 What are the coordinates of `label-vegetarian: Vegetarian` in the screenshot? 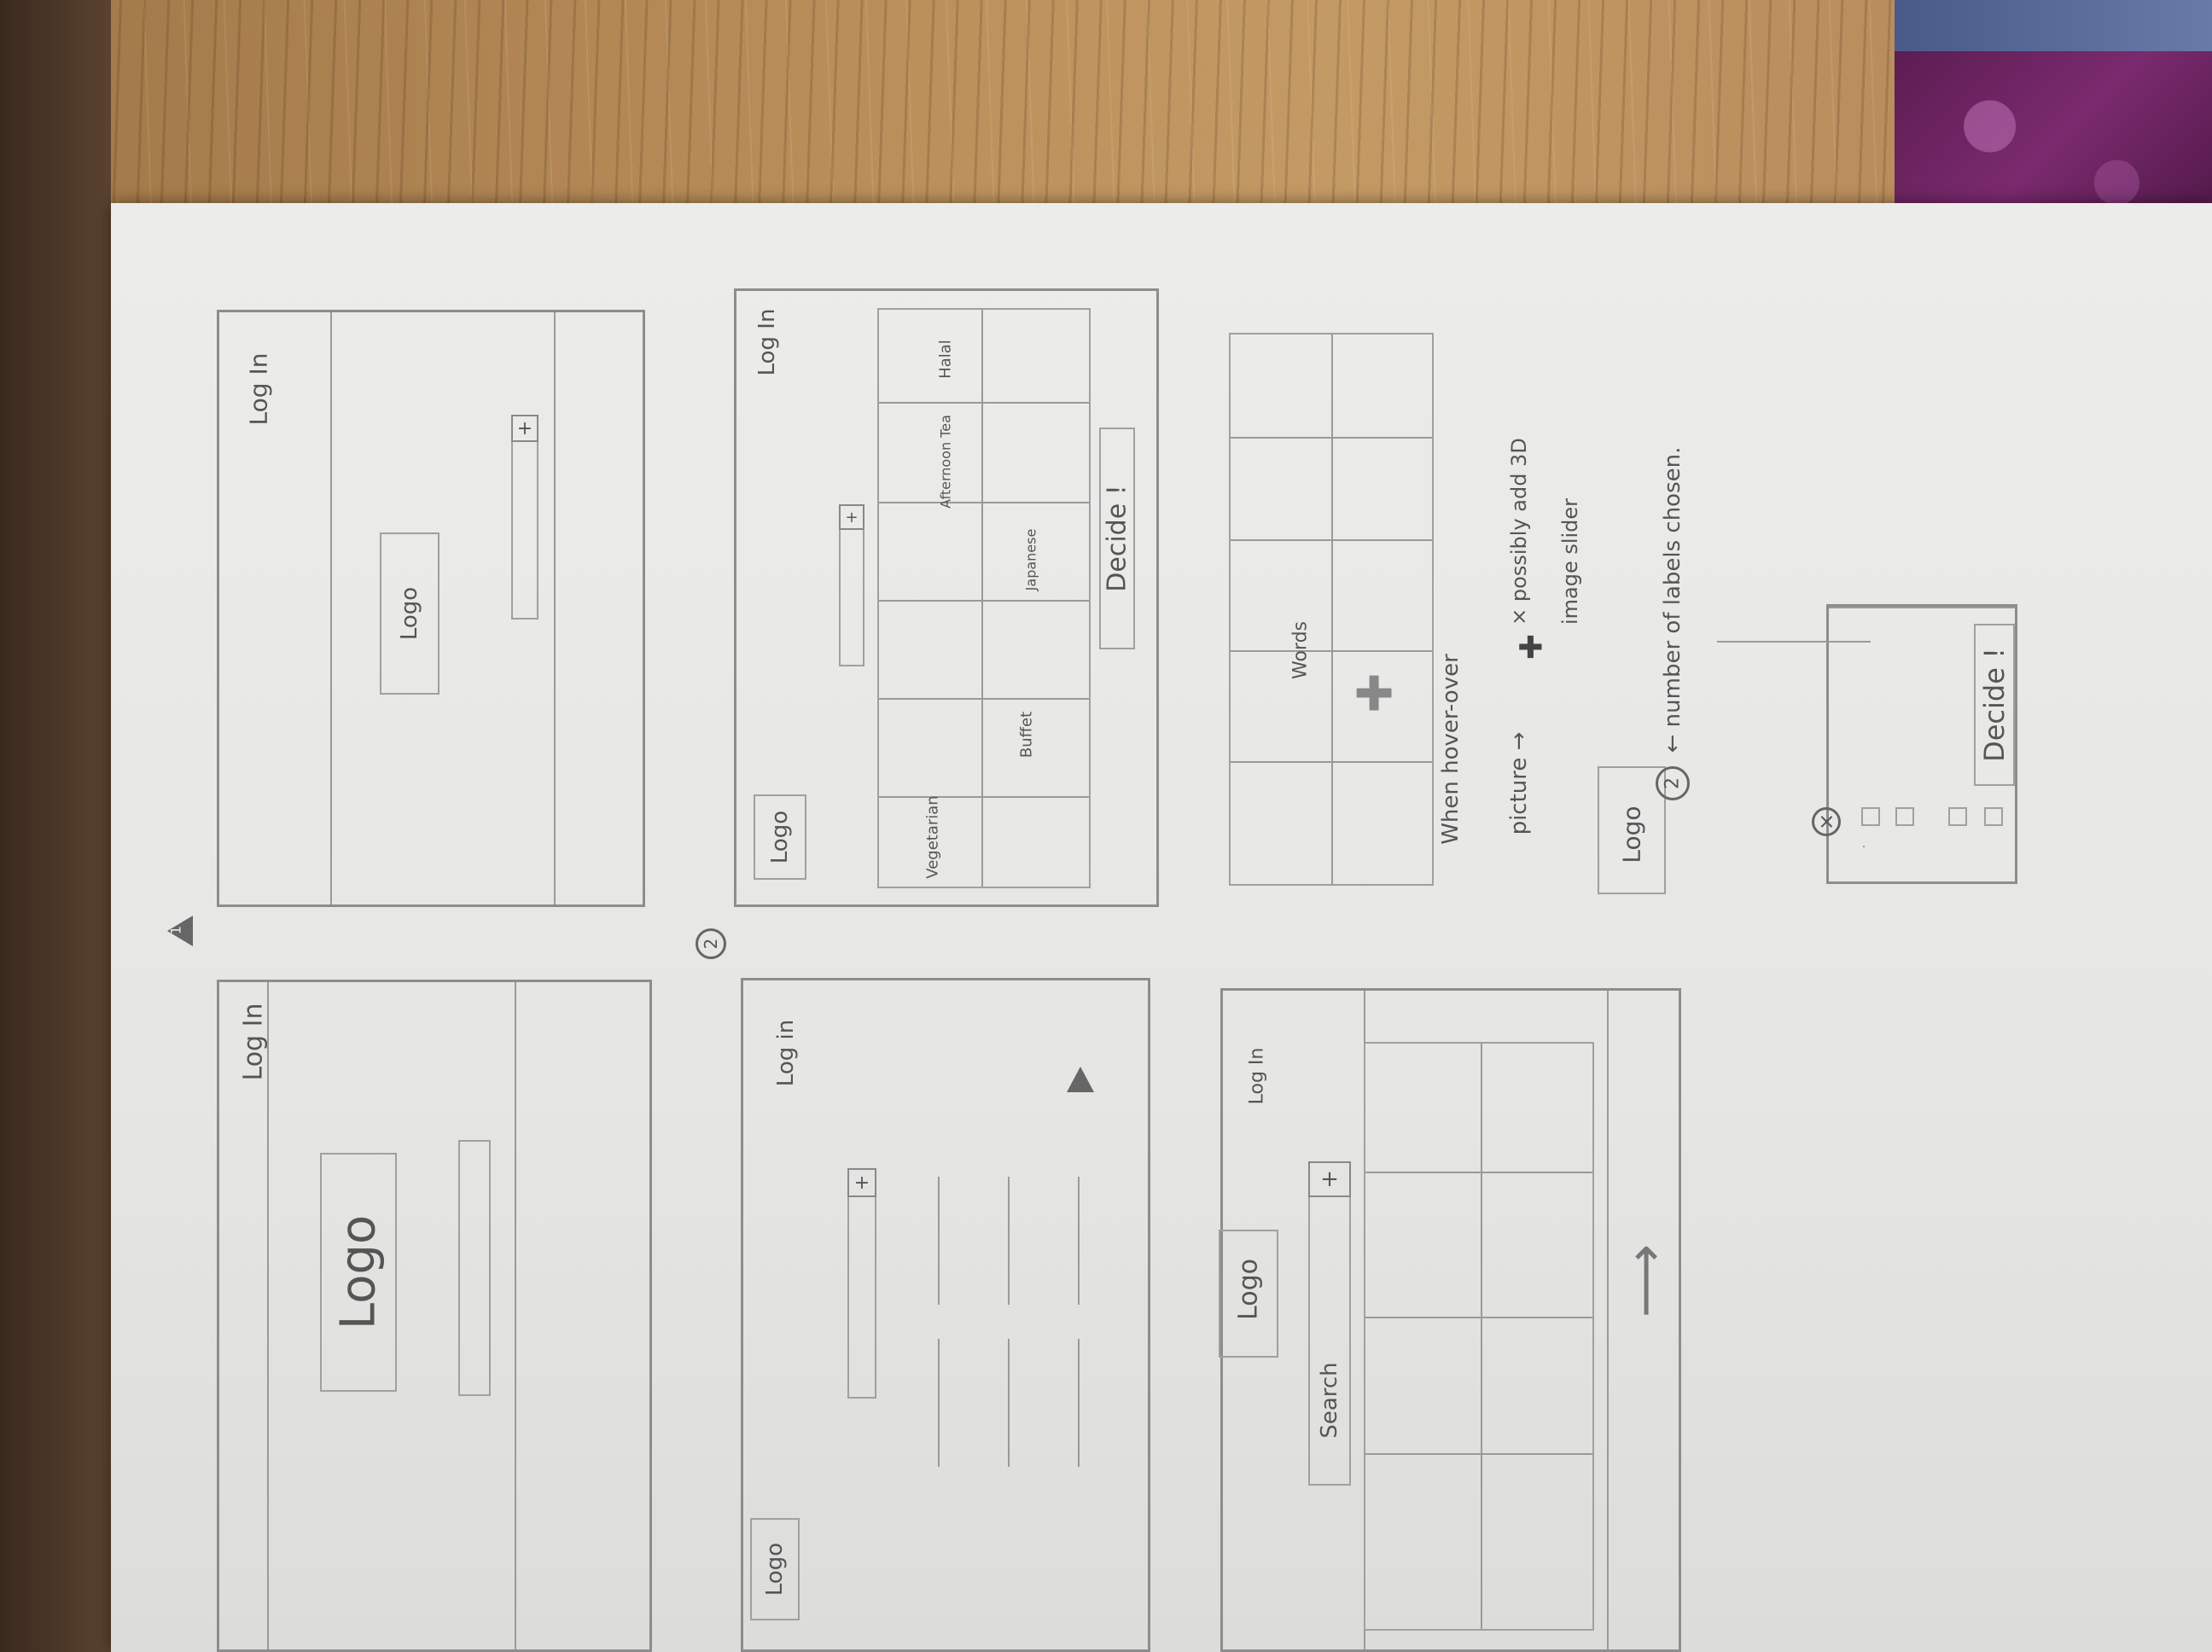 It's located at (933, 836).